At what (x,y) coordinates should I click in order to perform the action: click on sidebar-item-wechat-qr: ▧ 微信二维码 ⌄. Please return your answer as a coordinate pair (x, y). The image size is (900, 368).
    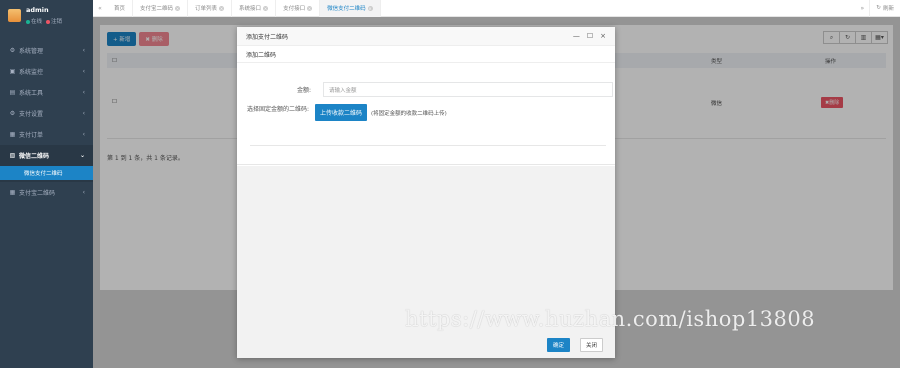
    Looking at the image, I should click on (46, 155).